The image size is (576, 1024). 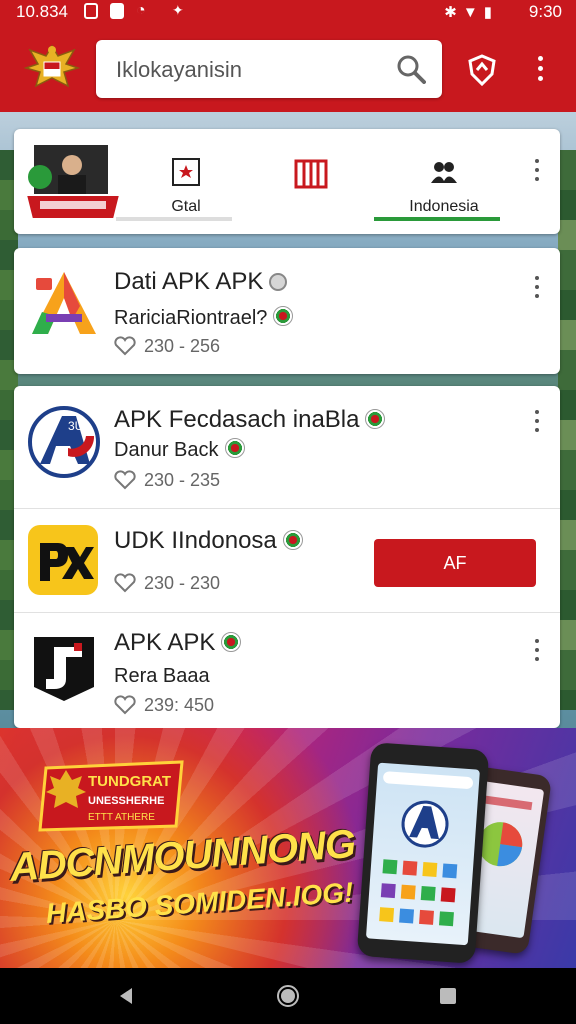 What do you see at coordinates (490, 12) in the screenshot?
I see `battery-icon: ▮` at bounding box center [490, 12].